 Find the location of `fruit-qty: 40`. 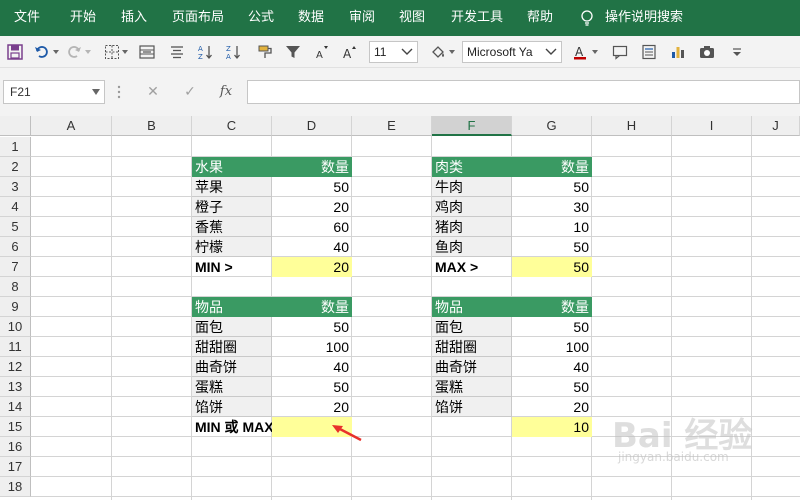

fruit-qty: 40 is located at coordinates (312, 247).